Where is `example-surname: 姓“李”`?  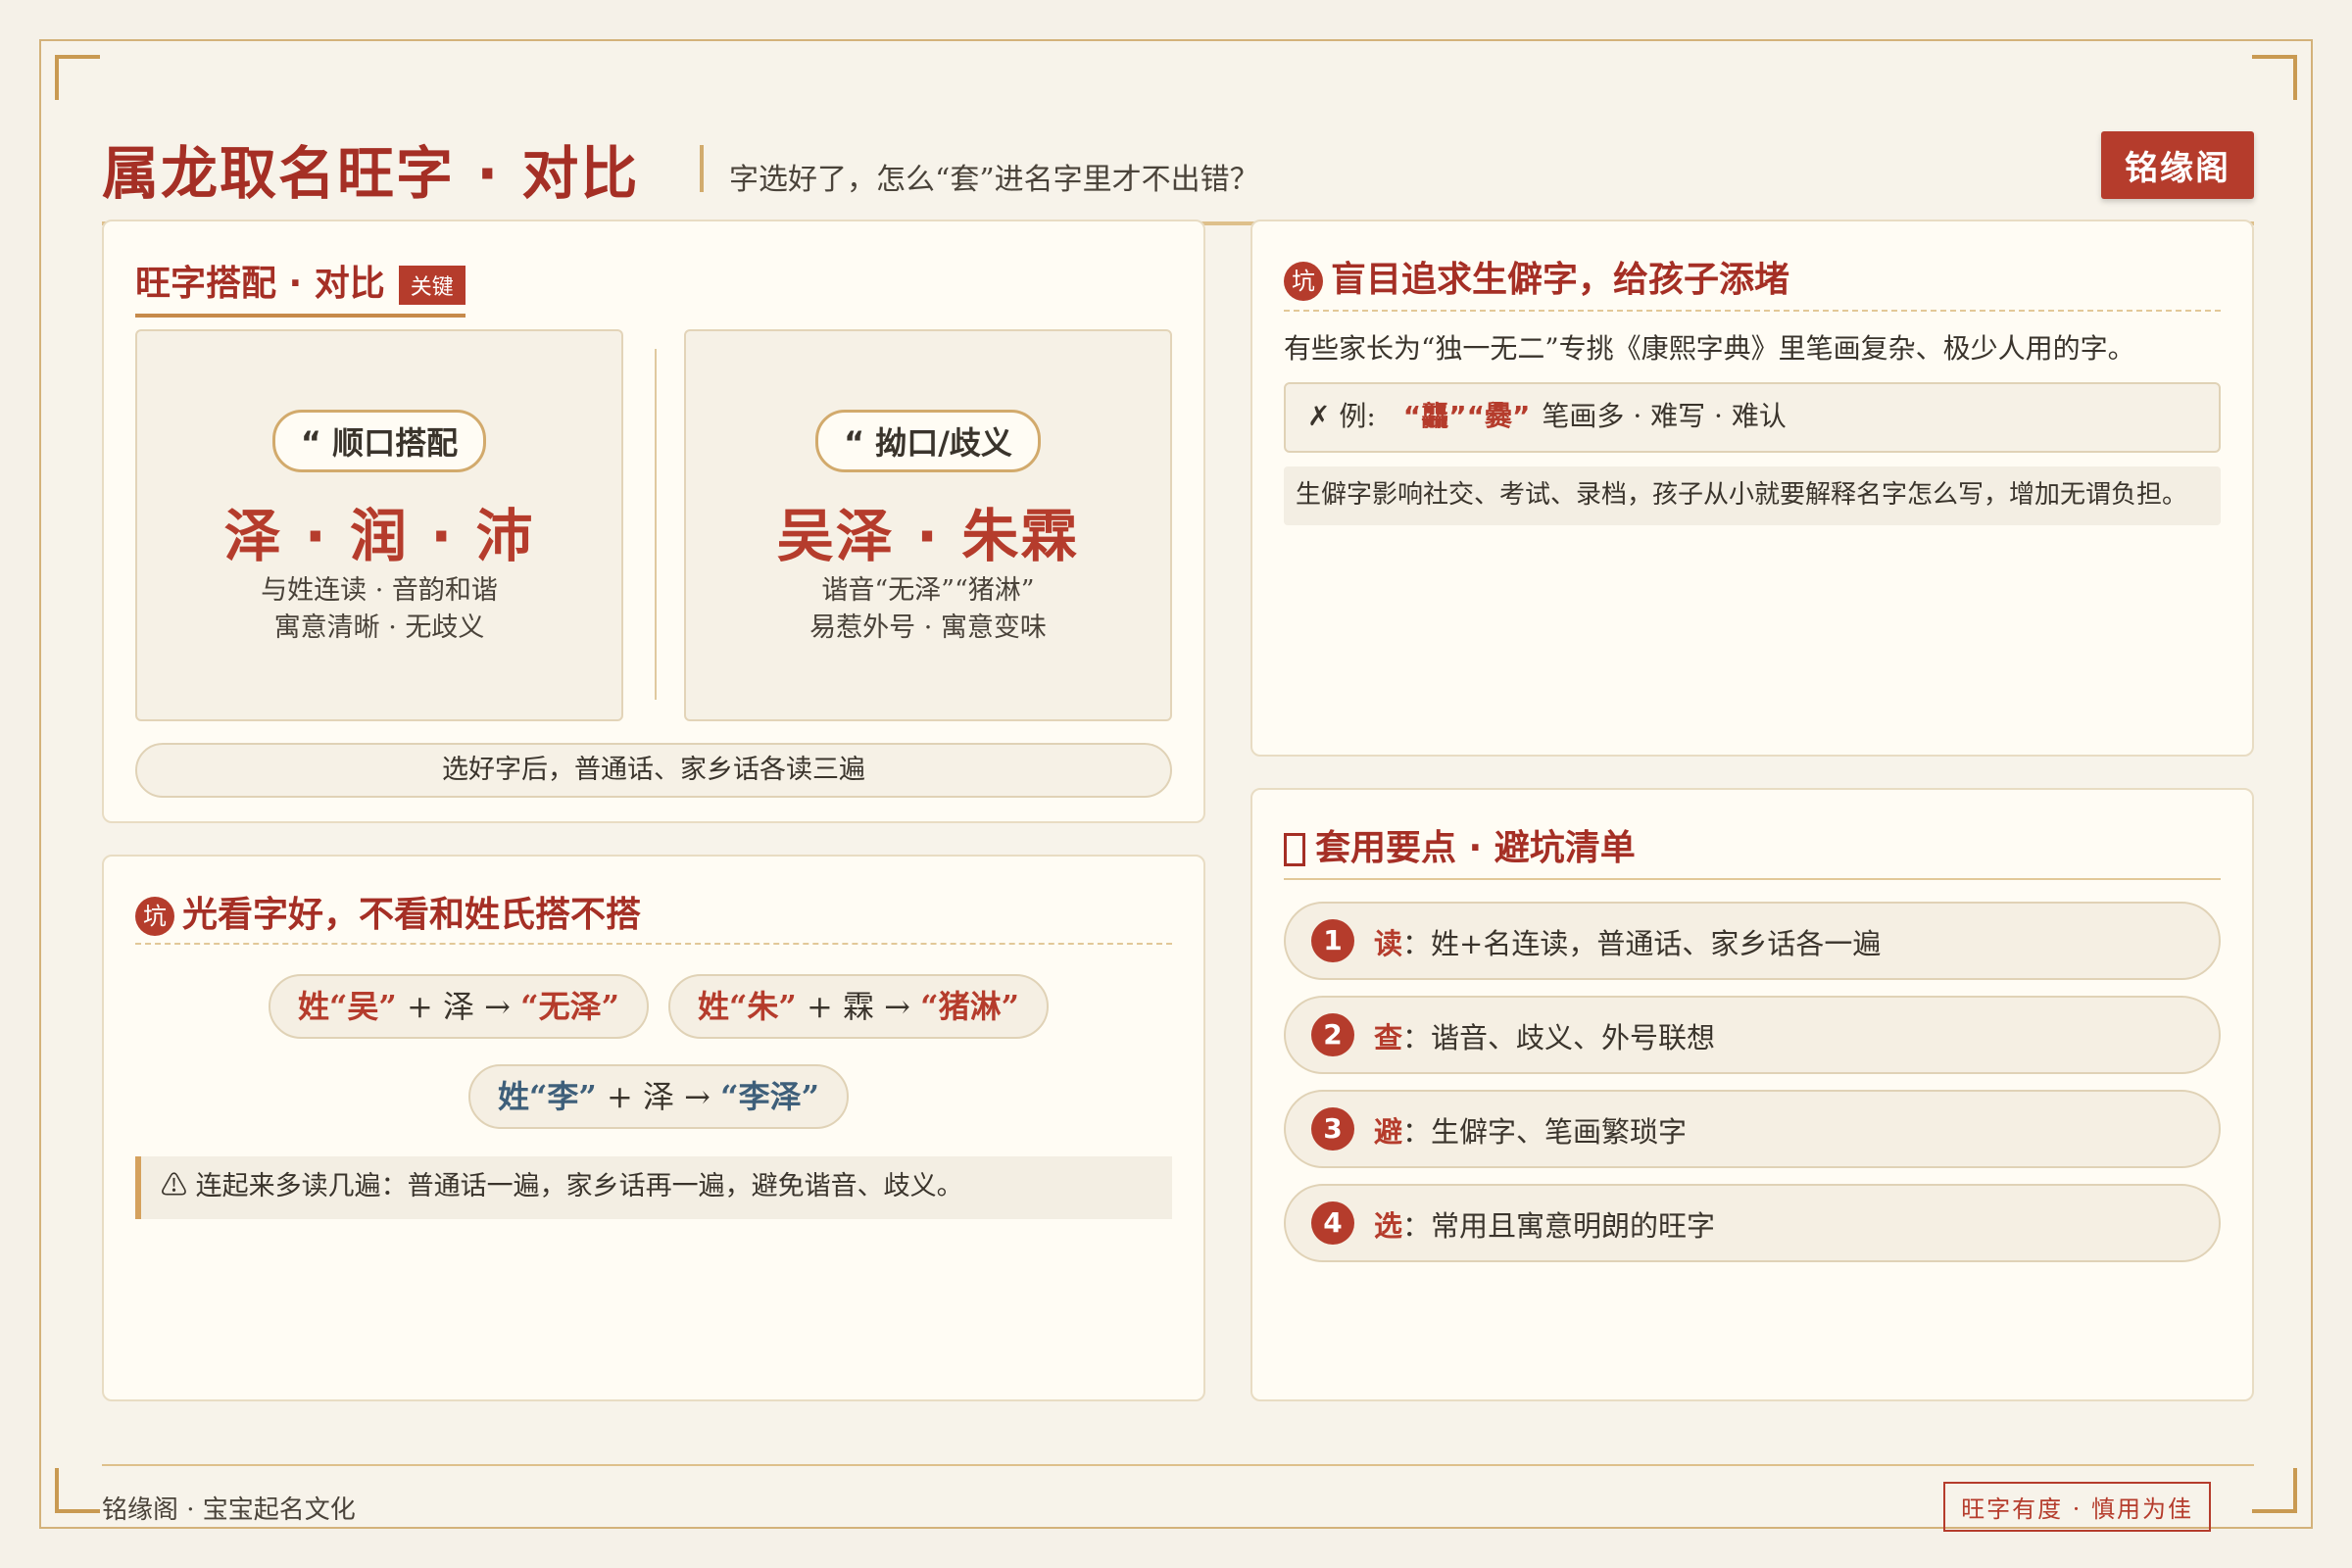
example-surname: 姓“李” is located at coordinates (547, 1096).